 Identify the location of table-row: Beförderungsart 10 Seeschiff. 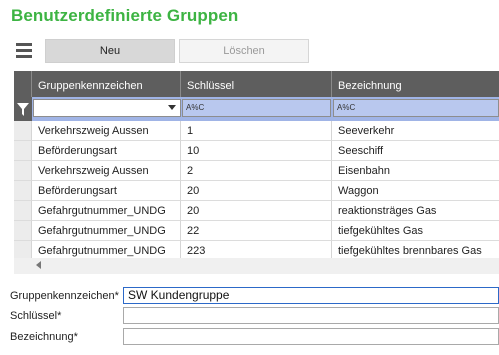
(256, 151).